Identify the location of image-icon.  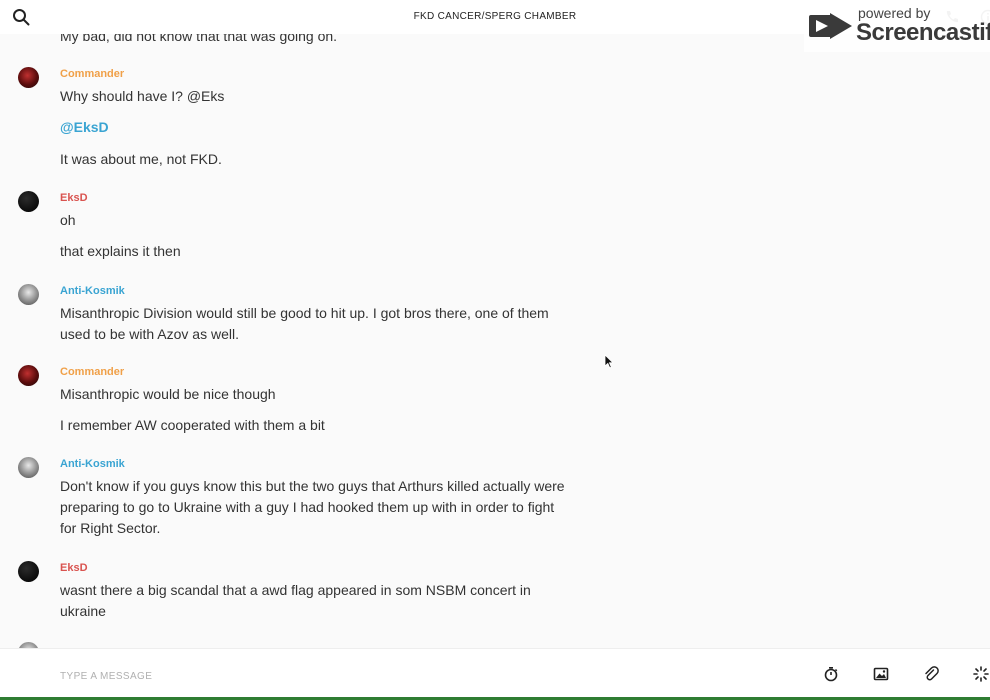
(881, 674).